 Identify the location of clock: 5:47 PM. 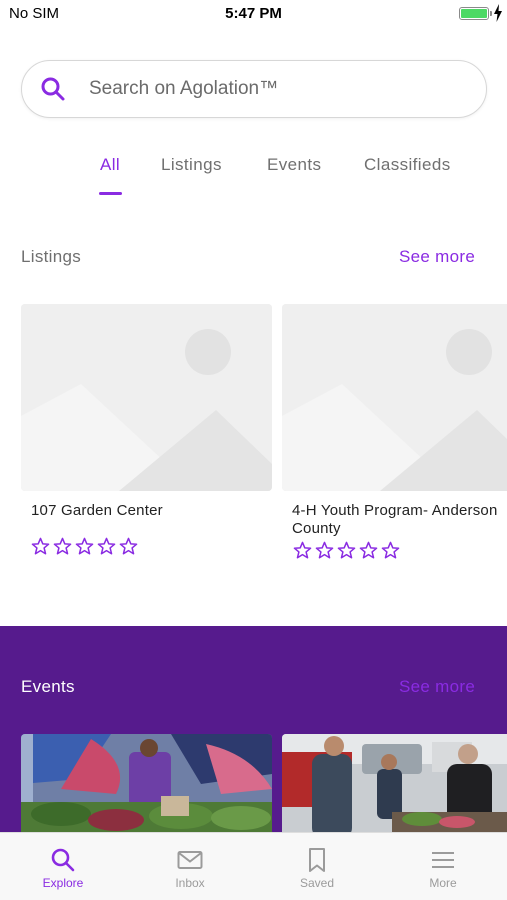
(253, 13).